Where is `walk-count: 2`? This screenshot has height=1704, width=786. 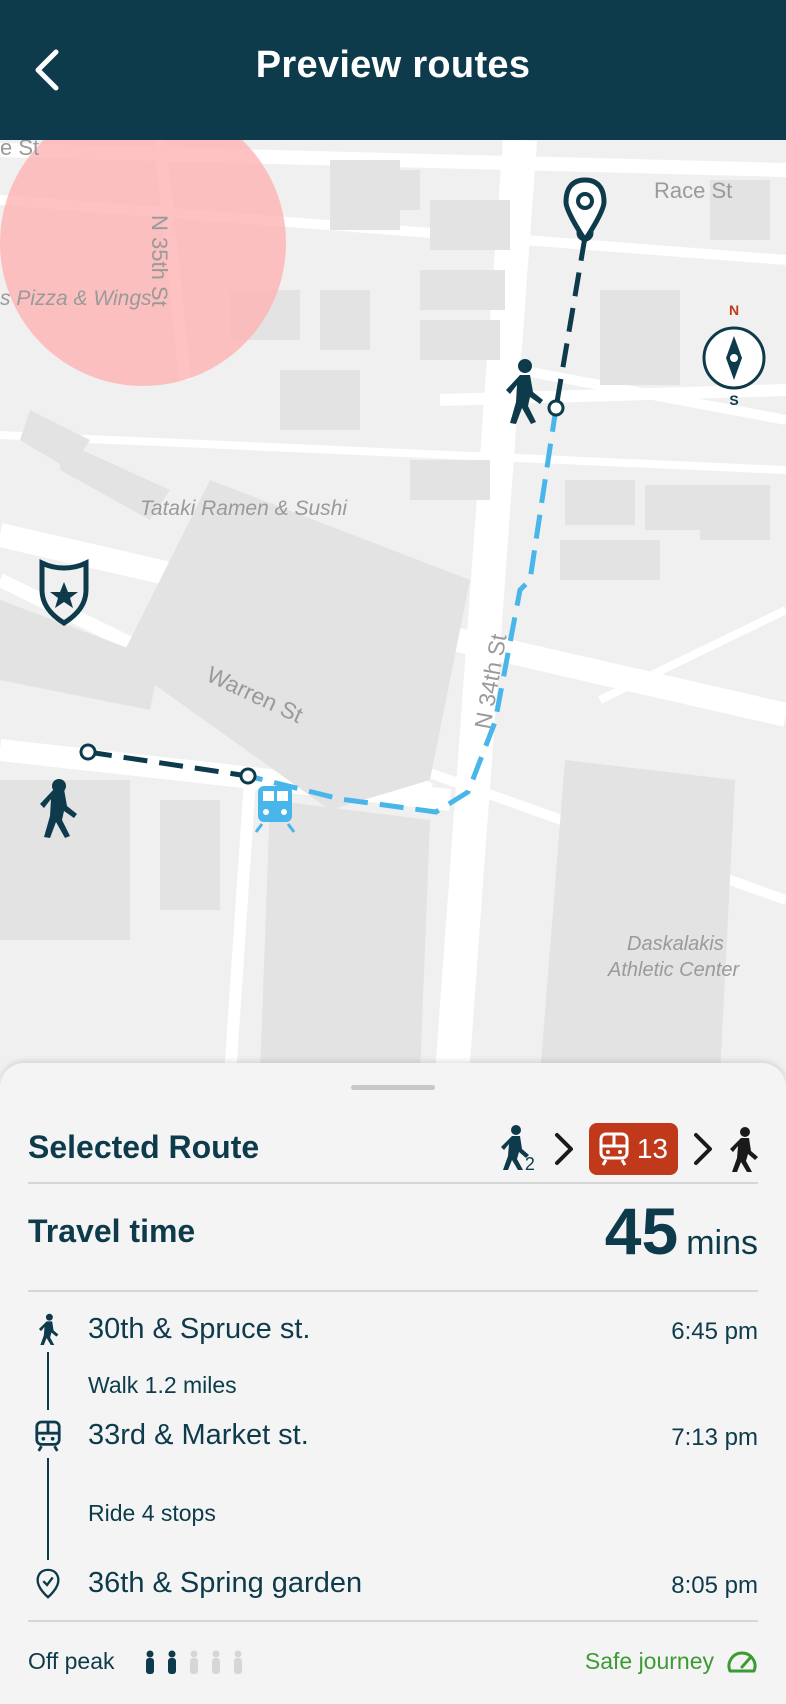
walk-count: 2 is located at coordinates (529, 1164).